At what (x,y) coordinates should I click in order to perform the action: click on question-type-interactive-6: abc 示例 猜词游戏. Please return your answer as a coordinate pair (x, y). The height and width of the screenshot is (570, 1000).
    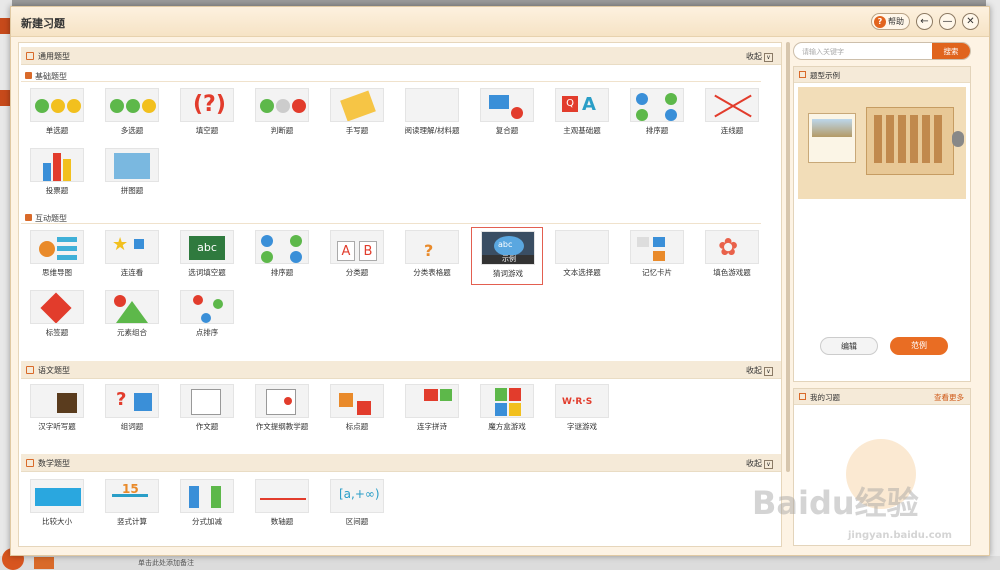
    Looking at the image, I should click on (507, 256).